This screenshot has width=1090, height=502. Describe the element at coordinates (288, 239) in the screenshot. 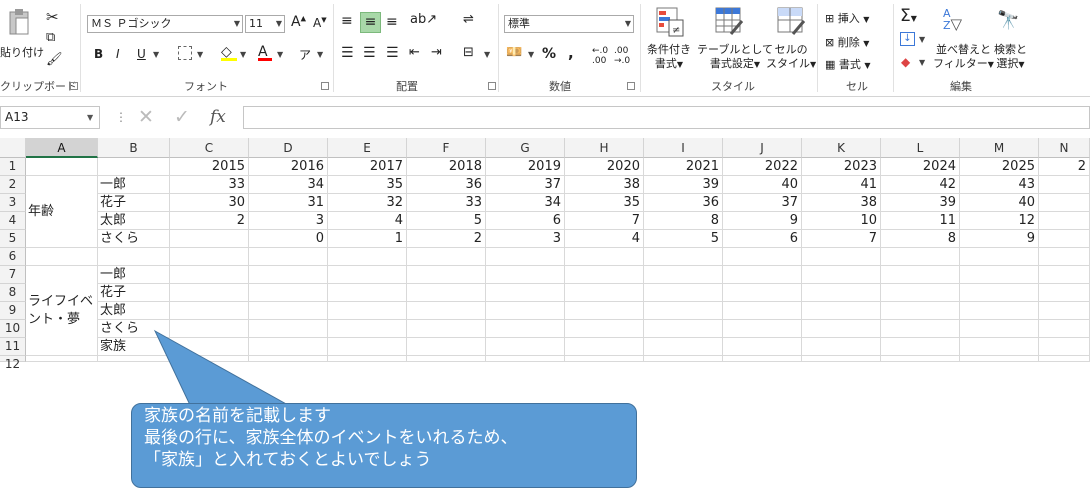

I see `age-value-cell: 0` at that location.